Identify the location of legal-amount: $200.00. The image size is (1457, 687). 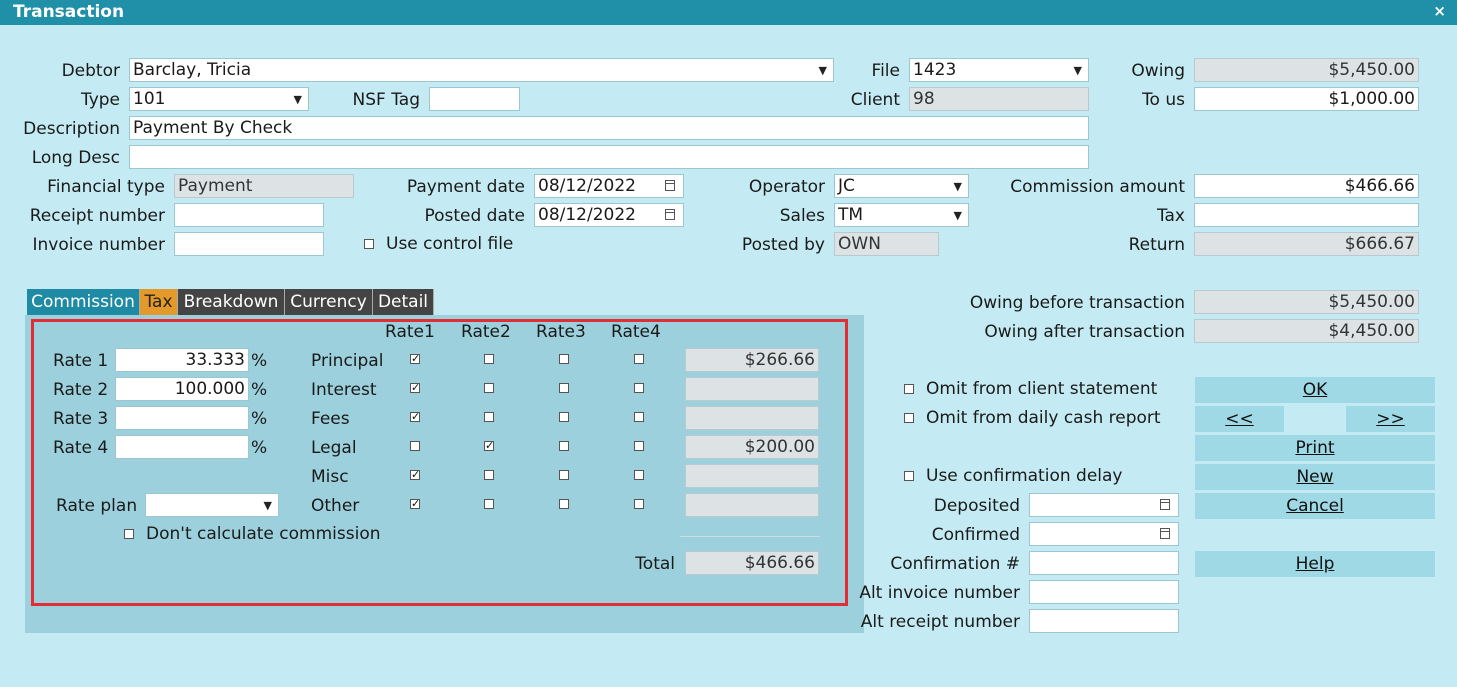
(752, 447).